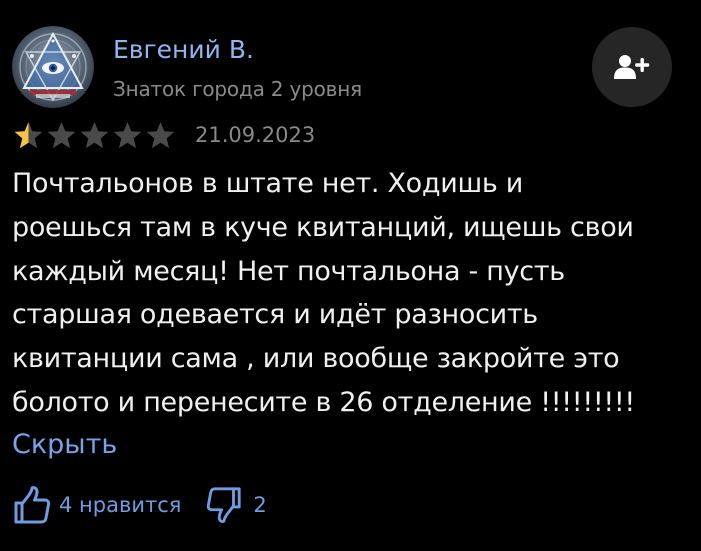 This screenshot has height=551, width=701. Describe the element at coordinates (64, 445) in the screenshot. I see `collapse-link: Скрыть` at that location.